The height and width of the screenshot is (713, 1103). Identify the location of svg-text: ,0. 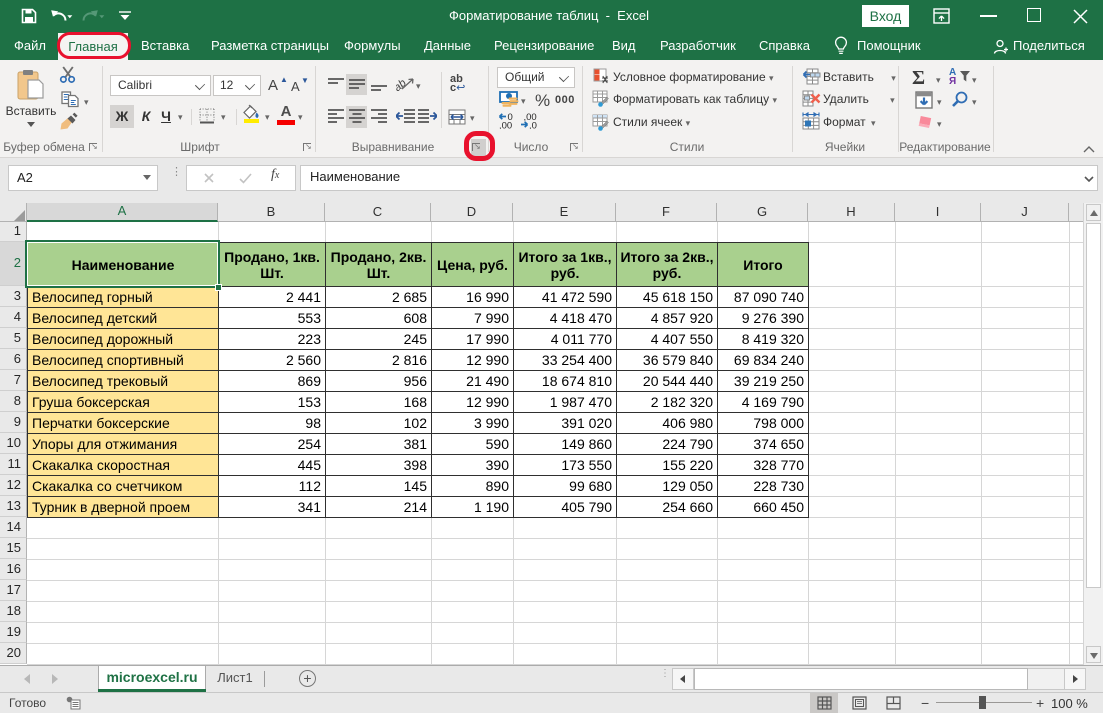
(533, 125).